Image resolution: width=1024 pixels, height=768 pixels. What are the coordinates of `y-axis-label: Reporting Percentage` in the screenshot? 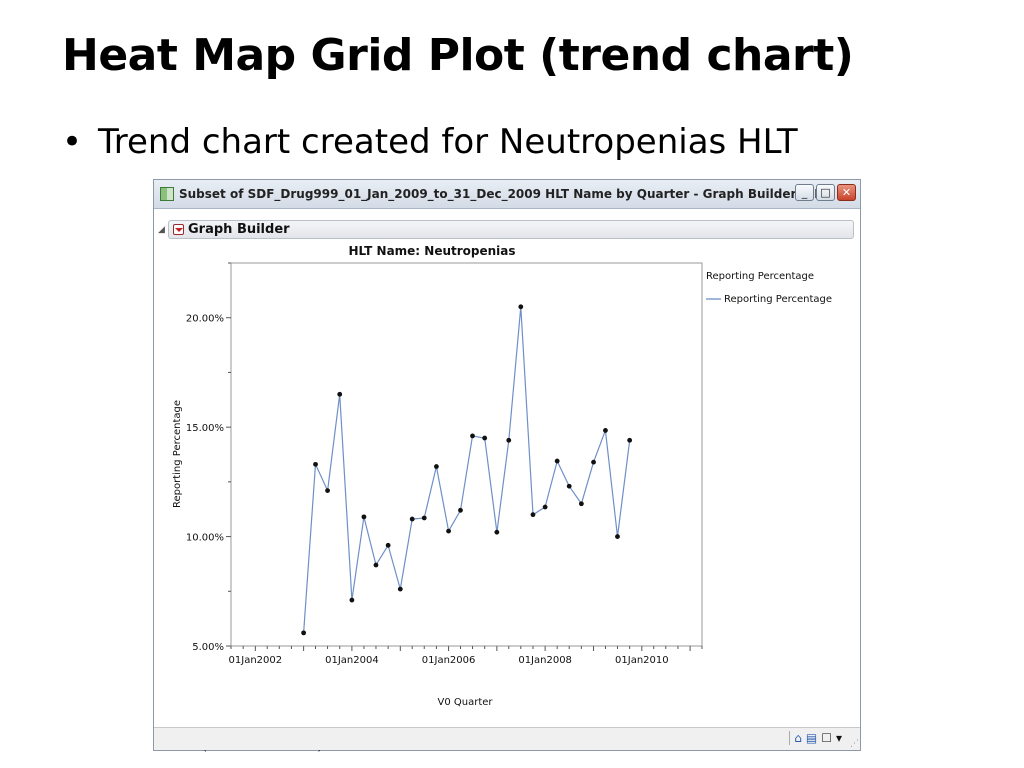 It's located at (177, 454).